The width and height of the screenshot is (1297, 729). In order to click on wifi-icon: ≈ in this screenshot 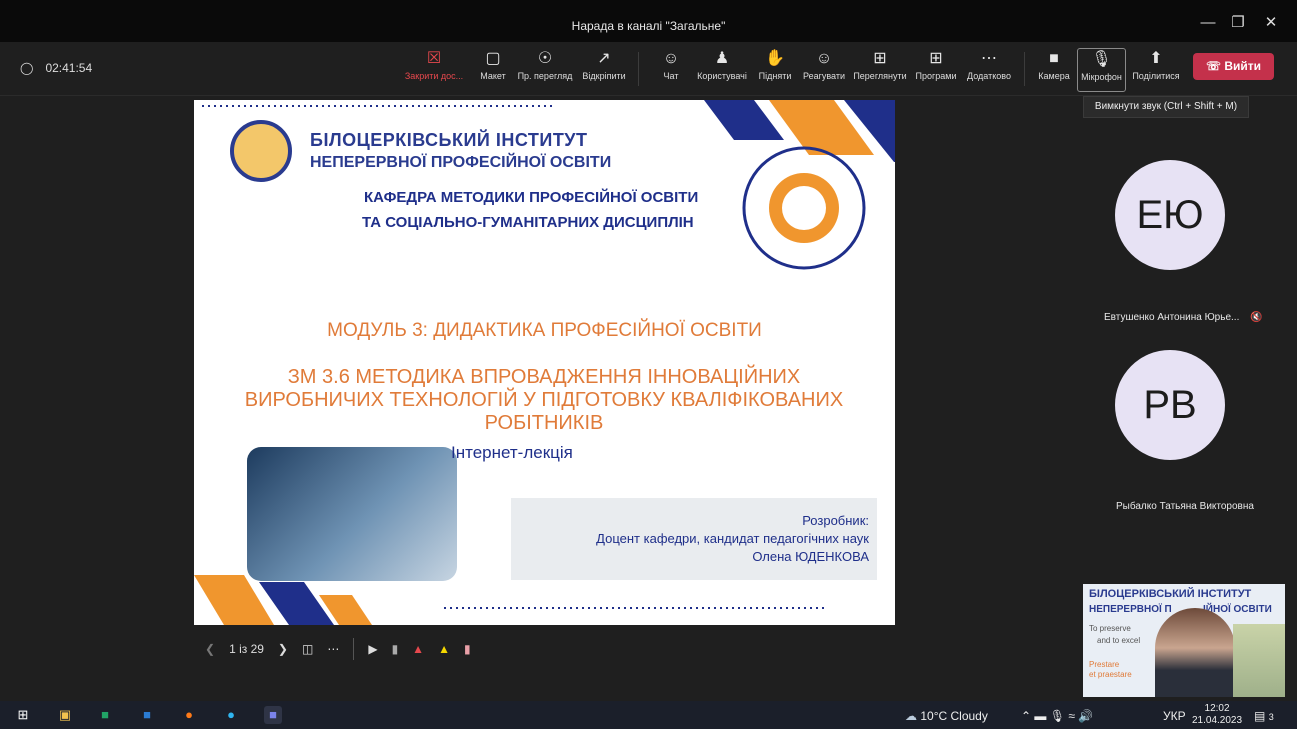, I will do `click(1071, 716)`.